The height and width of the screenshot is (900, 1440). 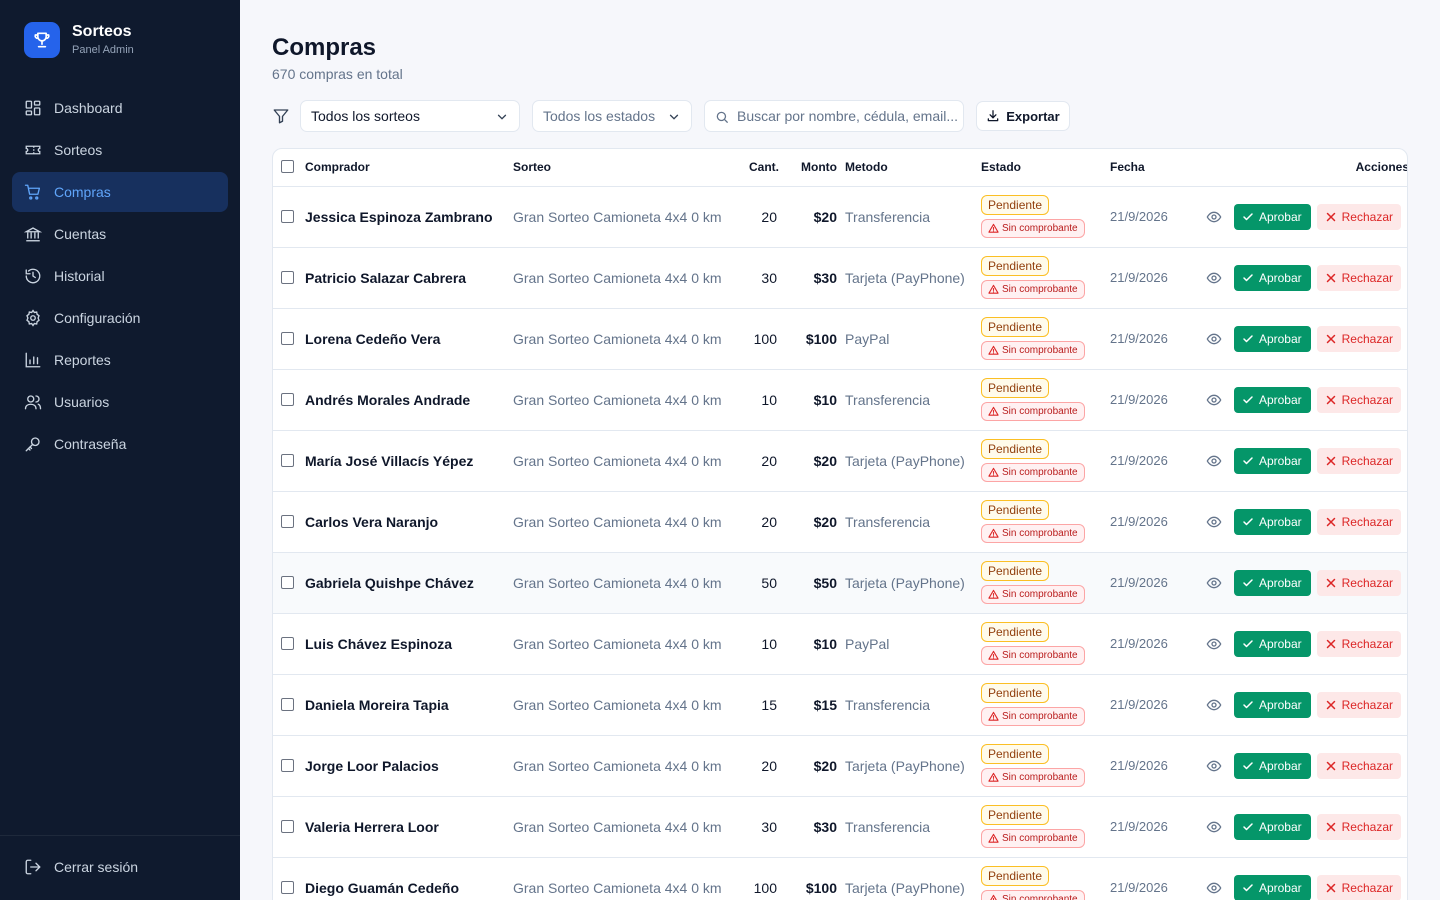 I want to click on sidebar-item-cuentas: Cuentas, so click(x=120, y=234).